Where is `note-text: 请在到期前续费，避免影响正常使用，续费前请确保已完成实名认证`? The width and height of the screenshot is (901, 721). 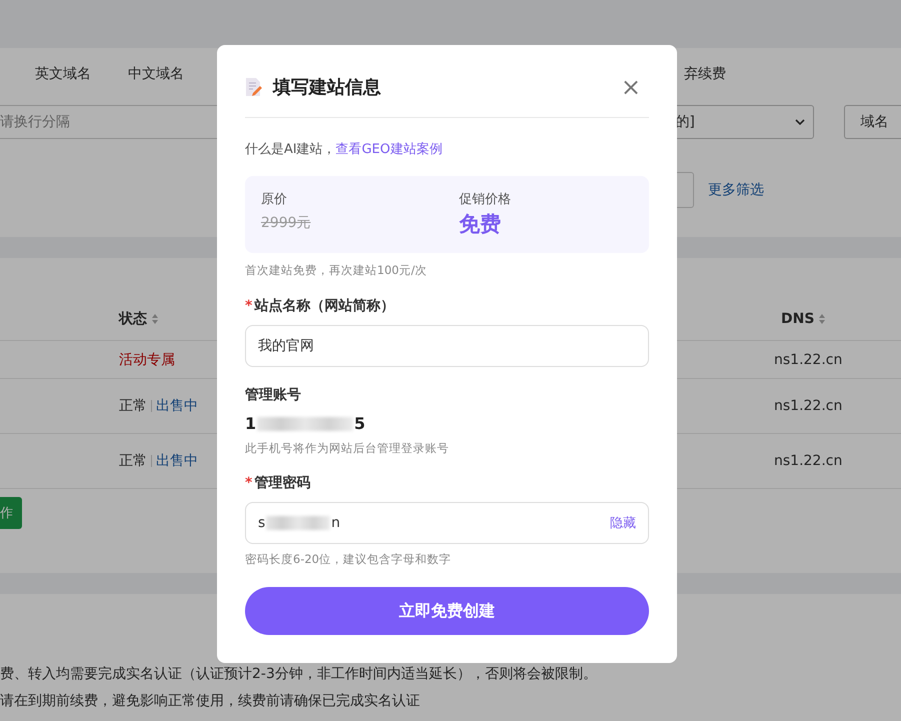
note-text: 请在到期前续费，避免影响正常使用，续费前请确保已完成实名认证 is located at coordinates (210, 701).